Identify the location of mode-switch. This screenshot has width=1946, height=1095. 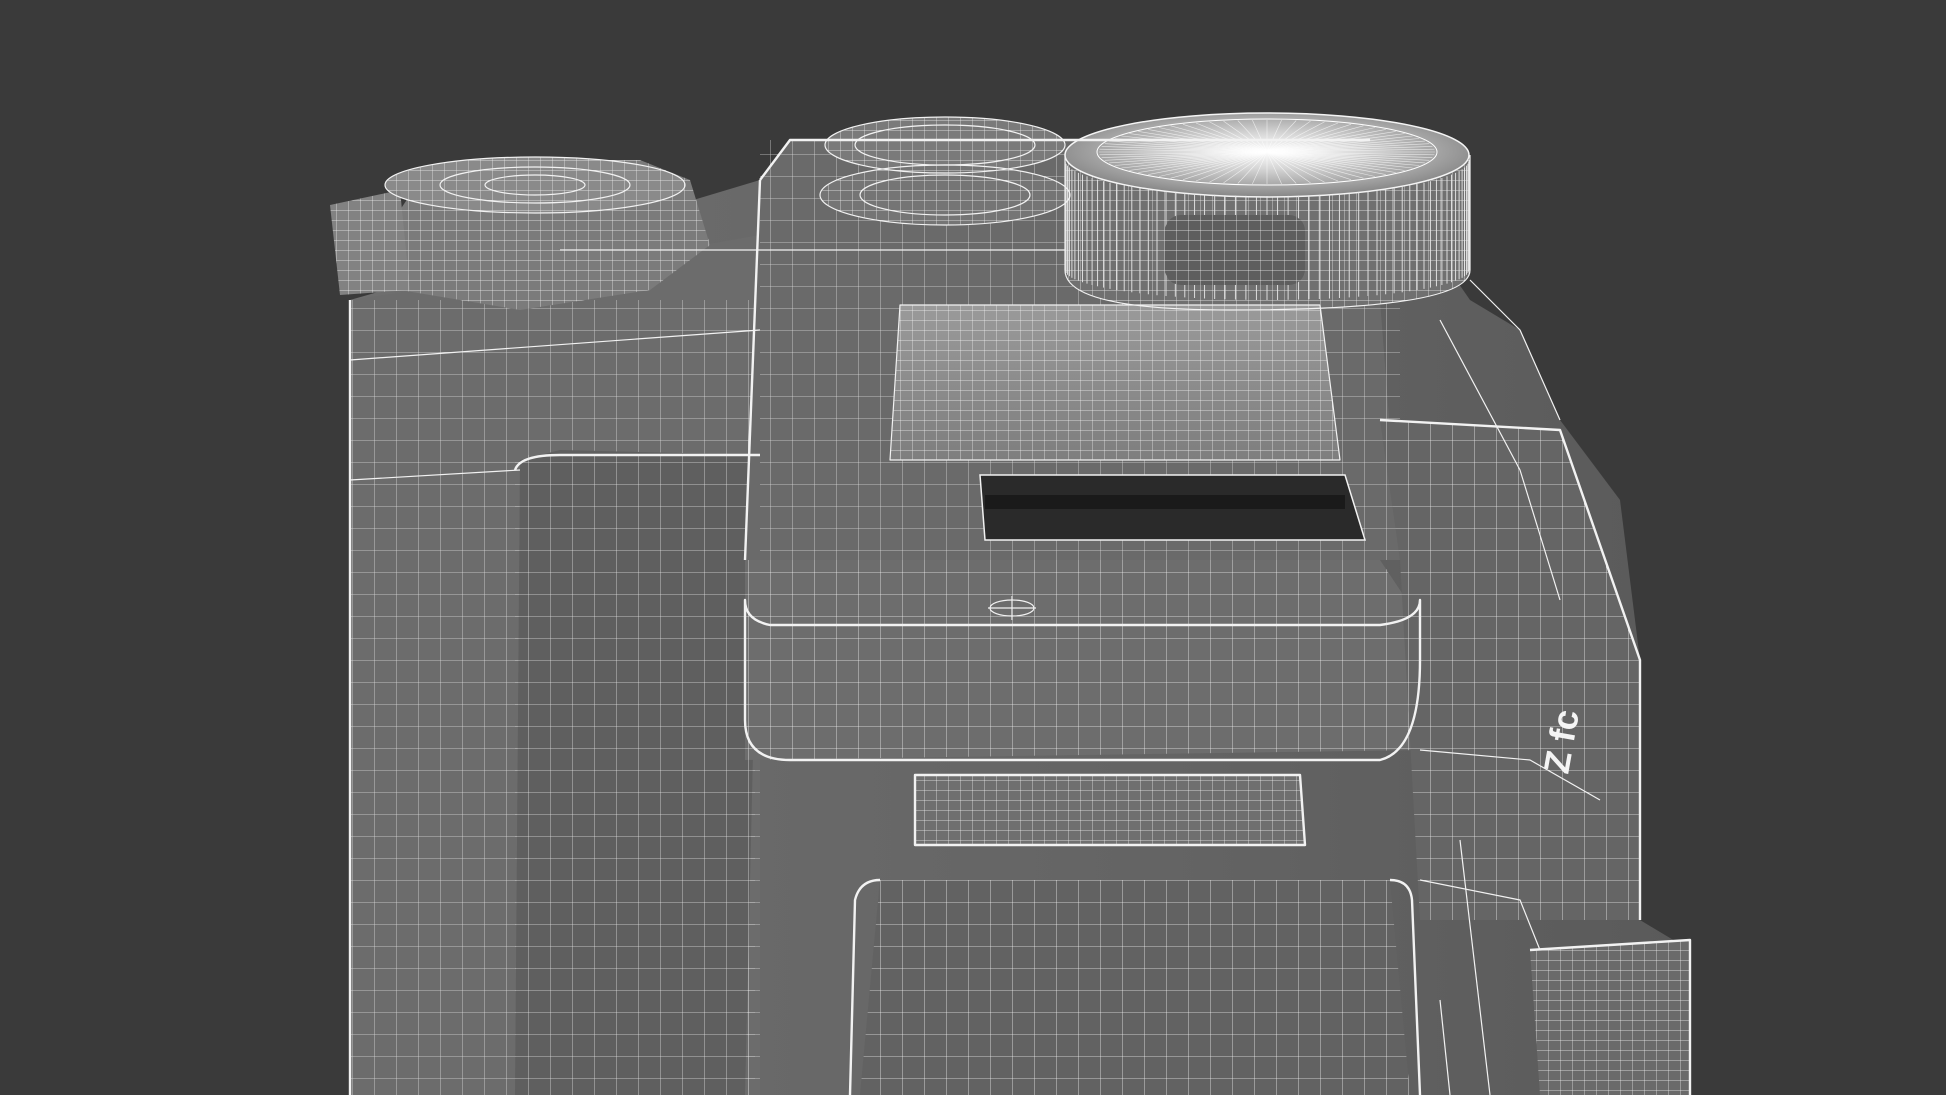
(1235, 250).